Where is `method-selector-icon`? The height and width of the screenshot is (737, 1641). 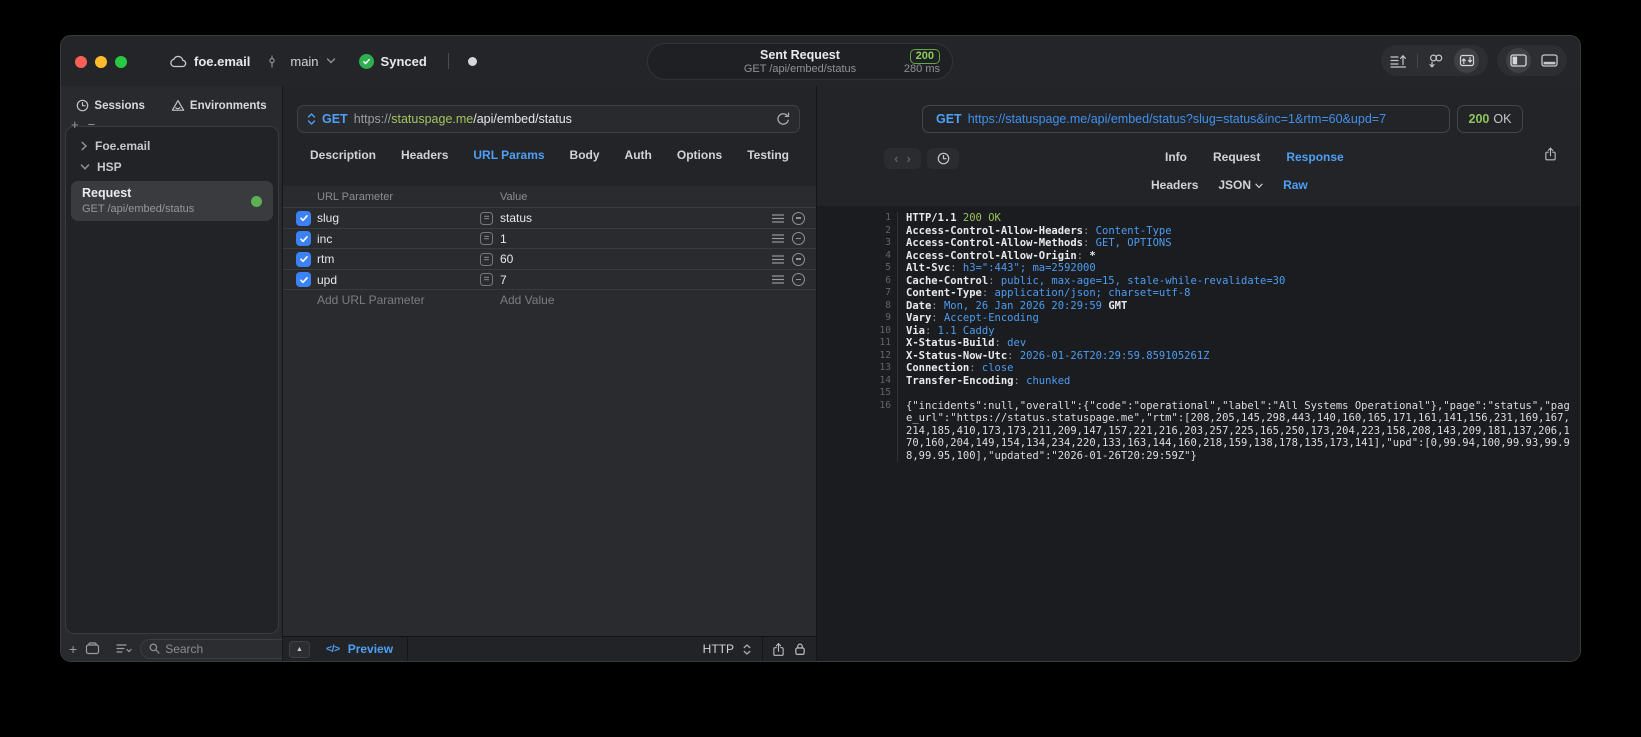
method-selector-icon is located at coordinates (311, 119).